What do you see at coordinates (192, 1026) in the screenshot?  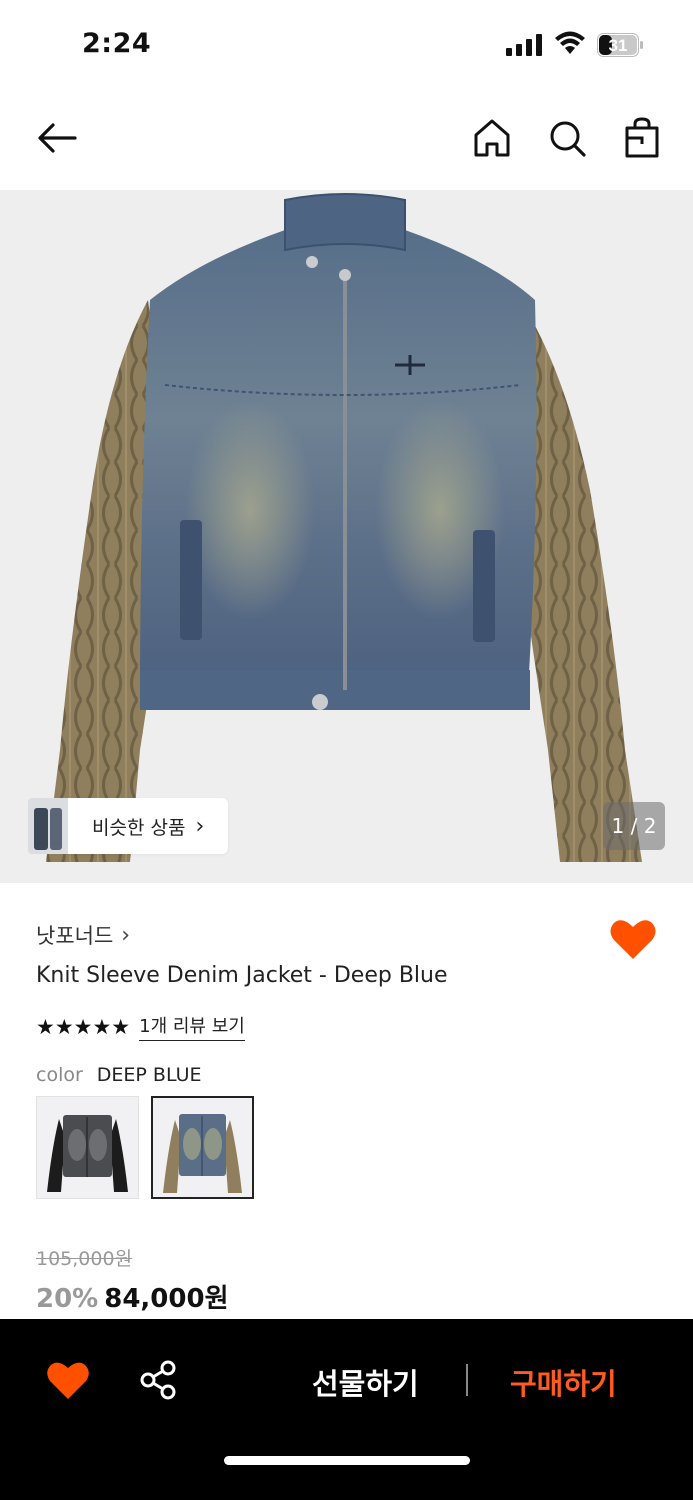 I see `review-link: 1개 리뷰 보기` at bounding box center [192, 1026].